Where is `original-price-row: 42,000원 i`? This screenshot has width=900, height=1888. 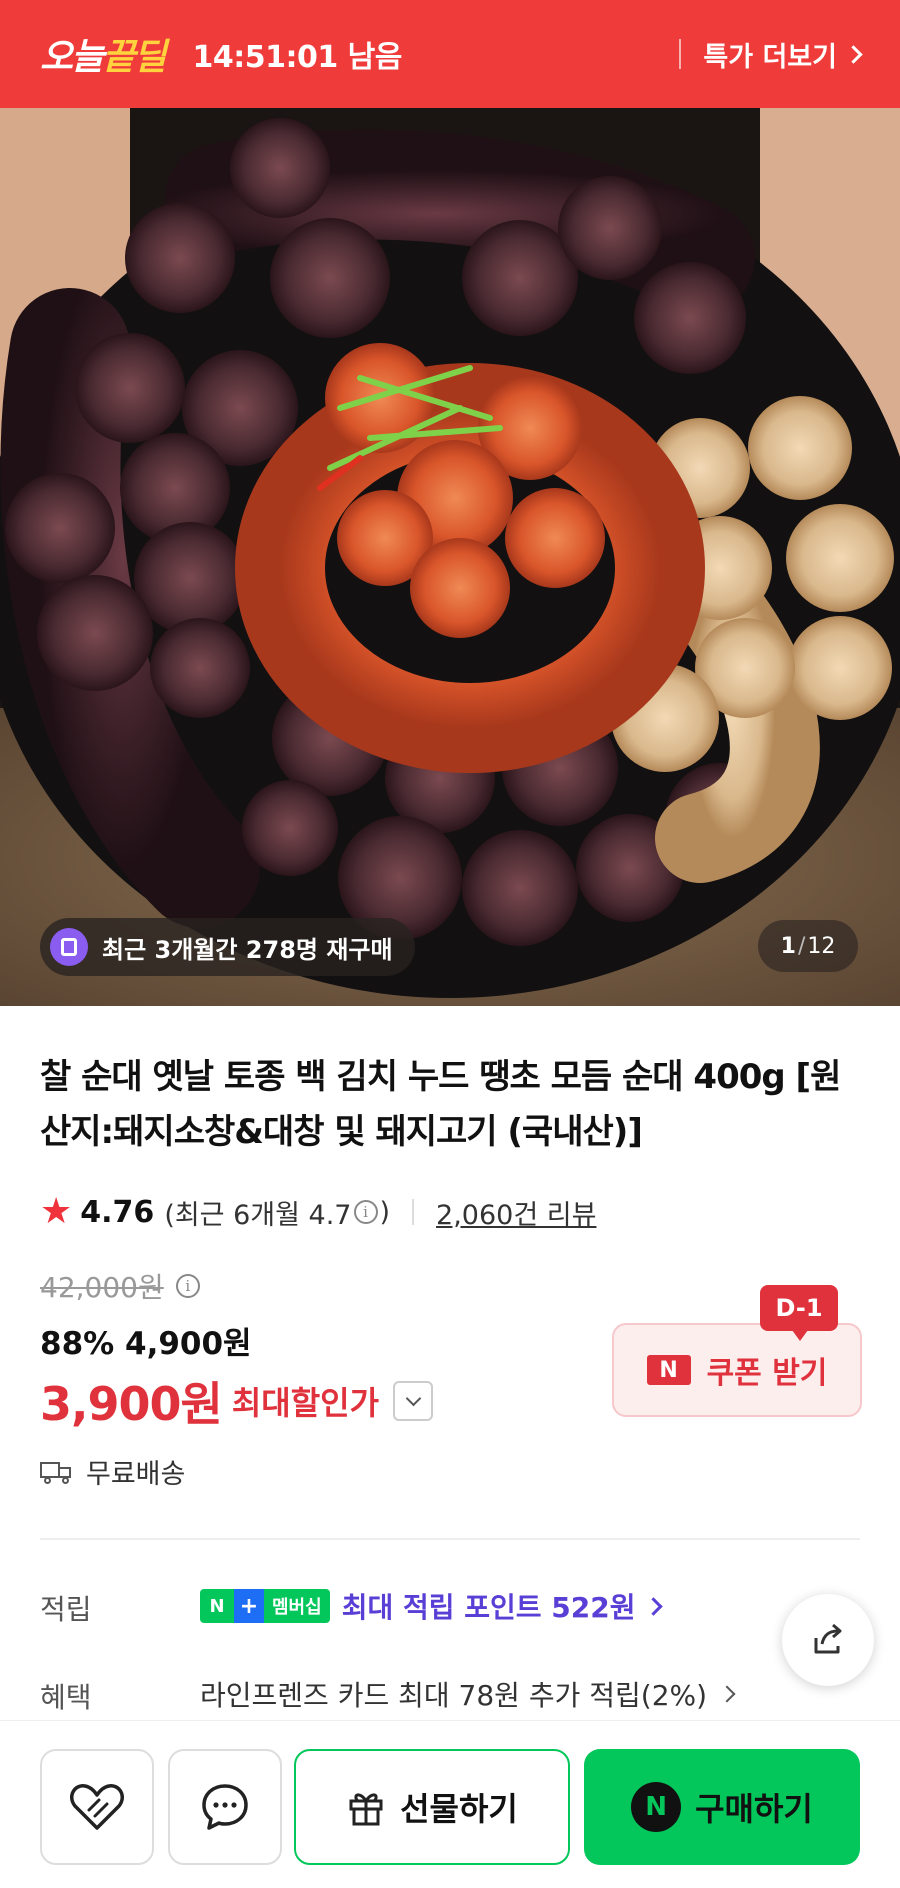 original-price-row: 42,000원 i is located at coordinates (121, 1286).